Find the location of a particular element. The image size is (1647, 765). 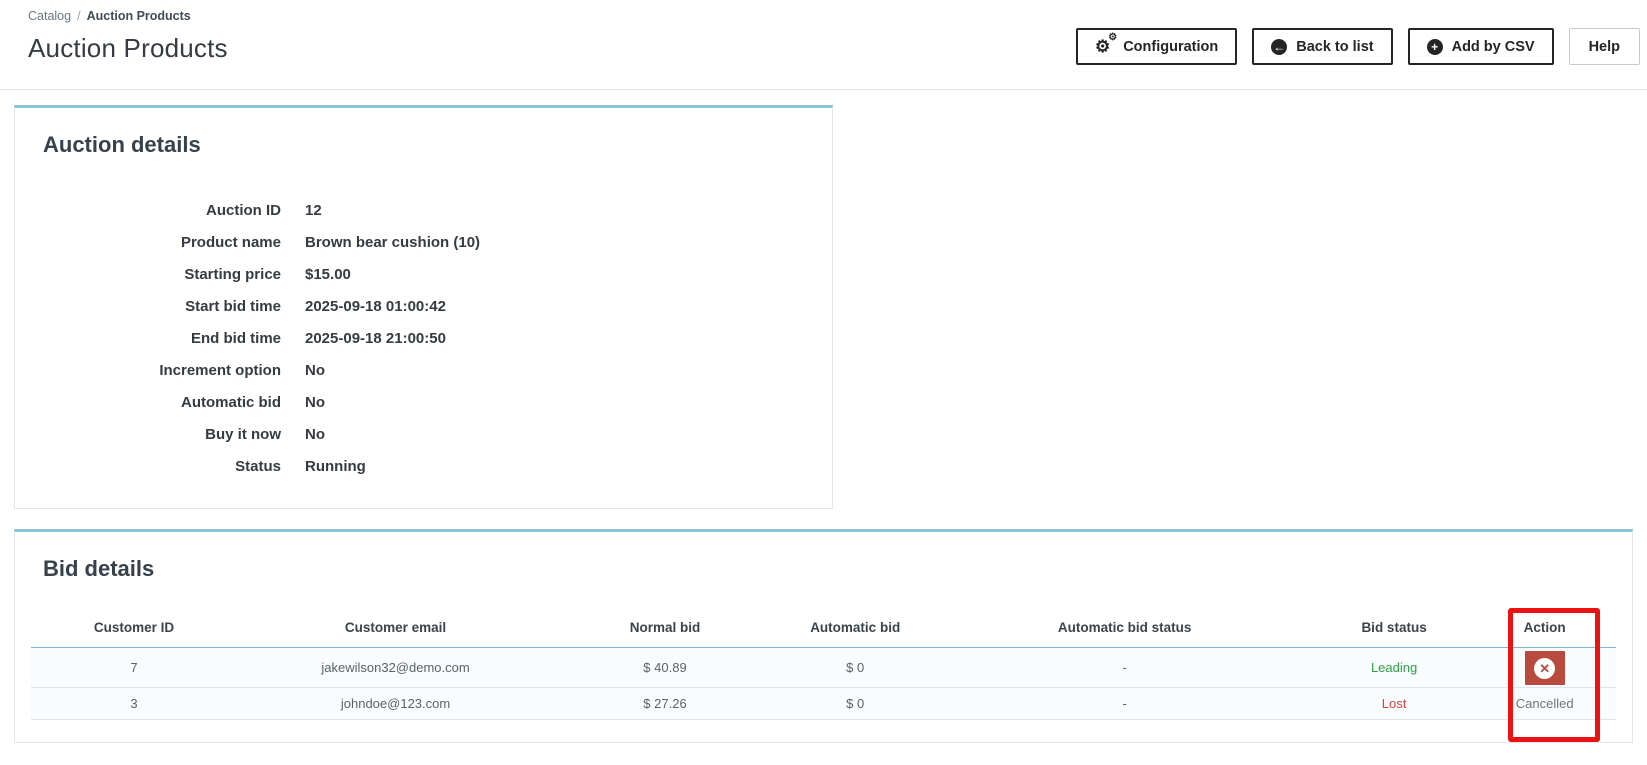

field-value: 12 is located at coordinates (313, 210).